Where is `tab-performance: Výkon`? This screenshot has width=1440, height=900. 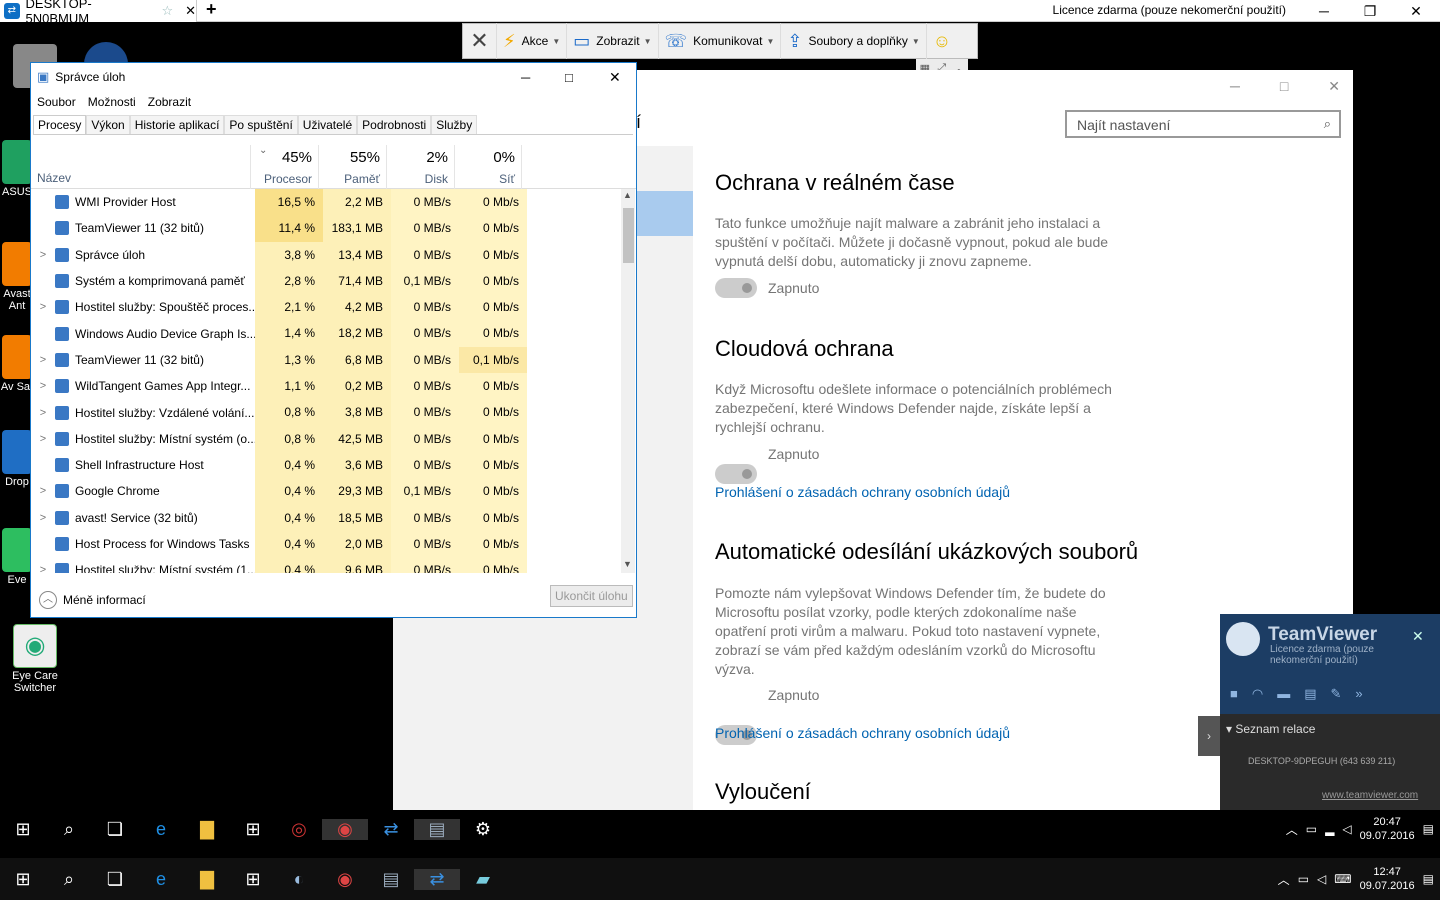 tab-performance: Výkon is located at coordinates (108, 124).